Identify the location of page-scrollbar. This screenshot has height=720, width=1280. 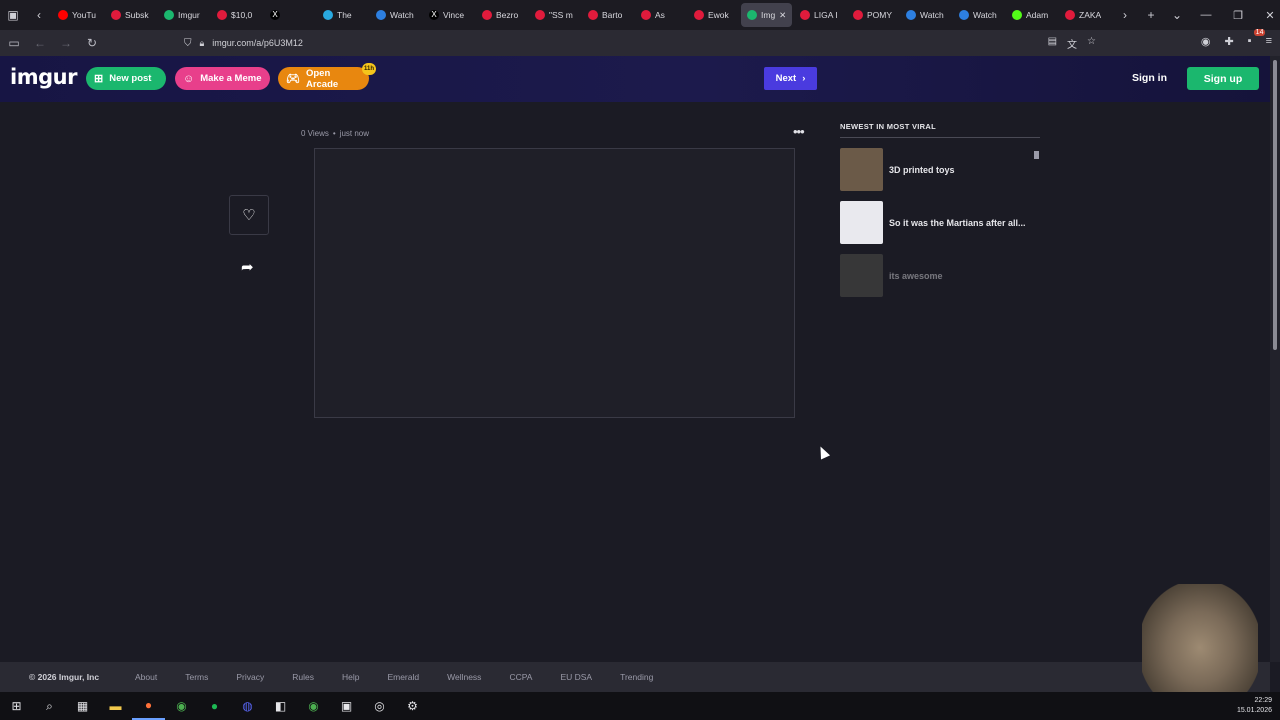
(1275, 359).